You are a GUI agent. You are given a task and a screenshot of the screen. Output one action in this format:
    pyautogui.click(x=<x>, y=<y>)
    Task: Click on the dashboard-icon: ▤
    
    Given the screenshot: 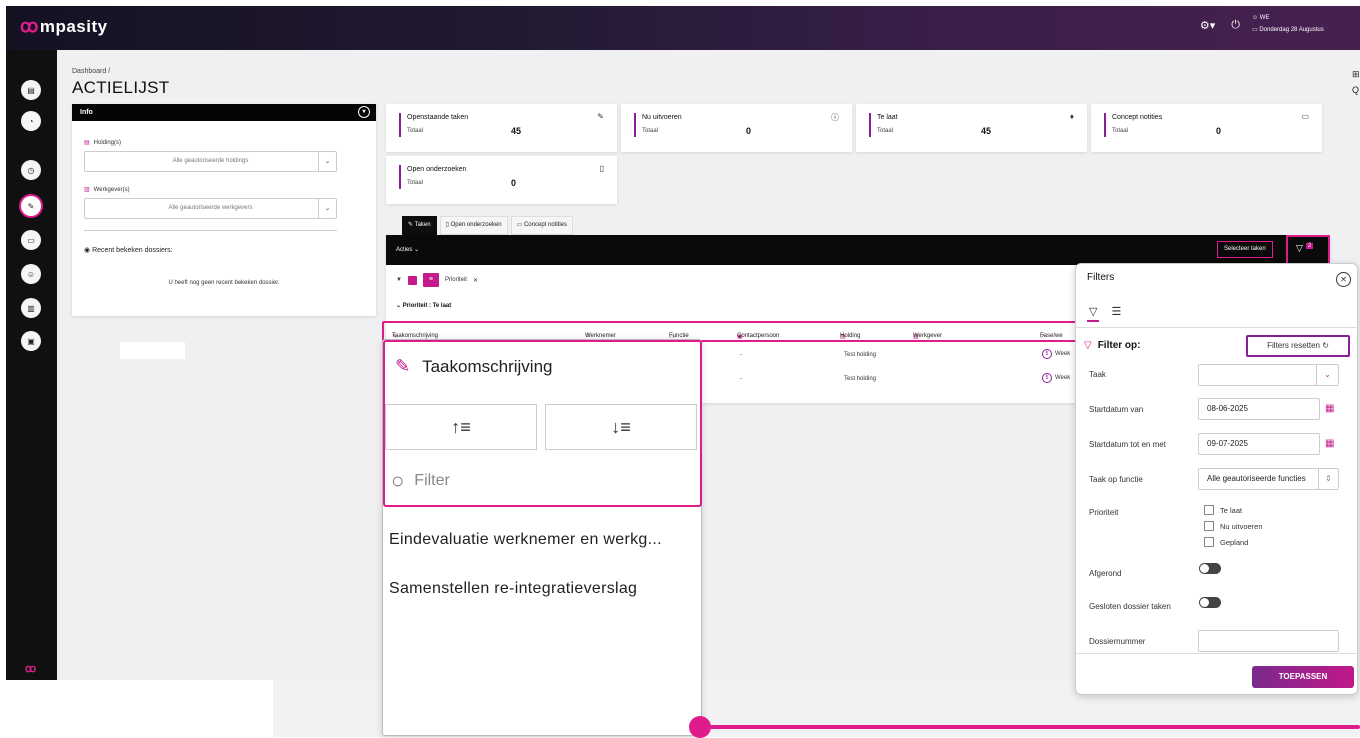 What is the action you would take?
    pyautogui.click(x=31, y=90)
    